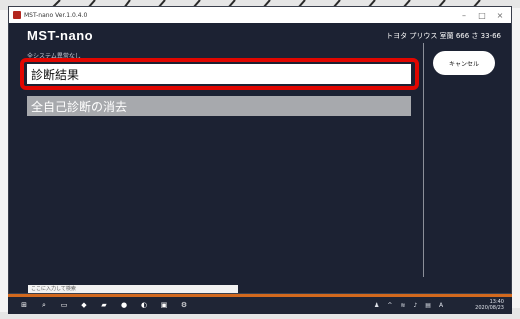 Image resolution: width=520 pixels, height=319 pixels. I want to click on system-tray: ♟ ^ ≋ ♪ ▤ A, so click(408, 305).